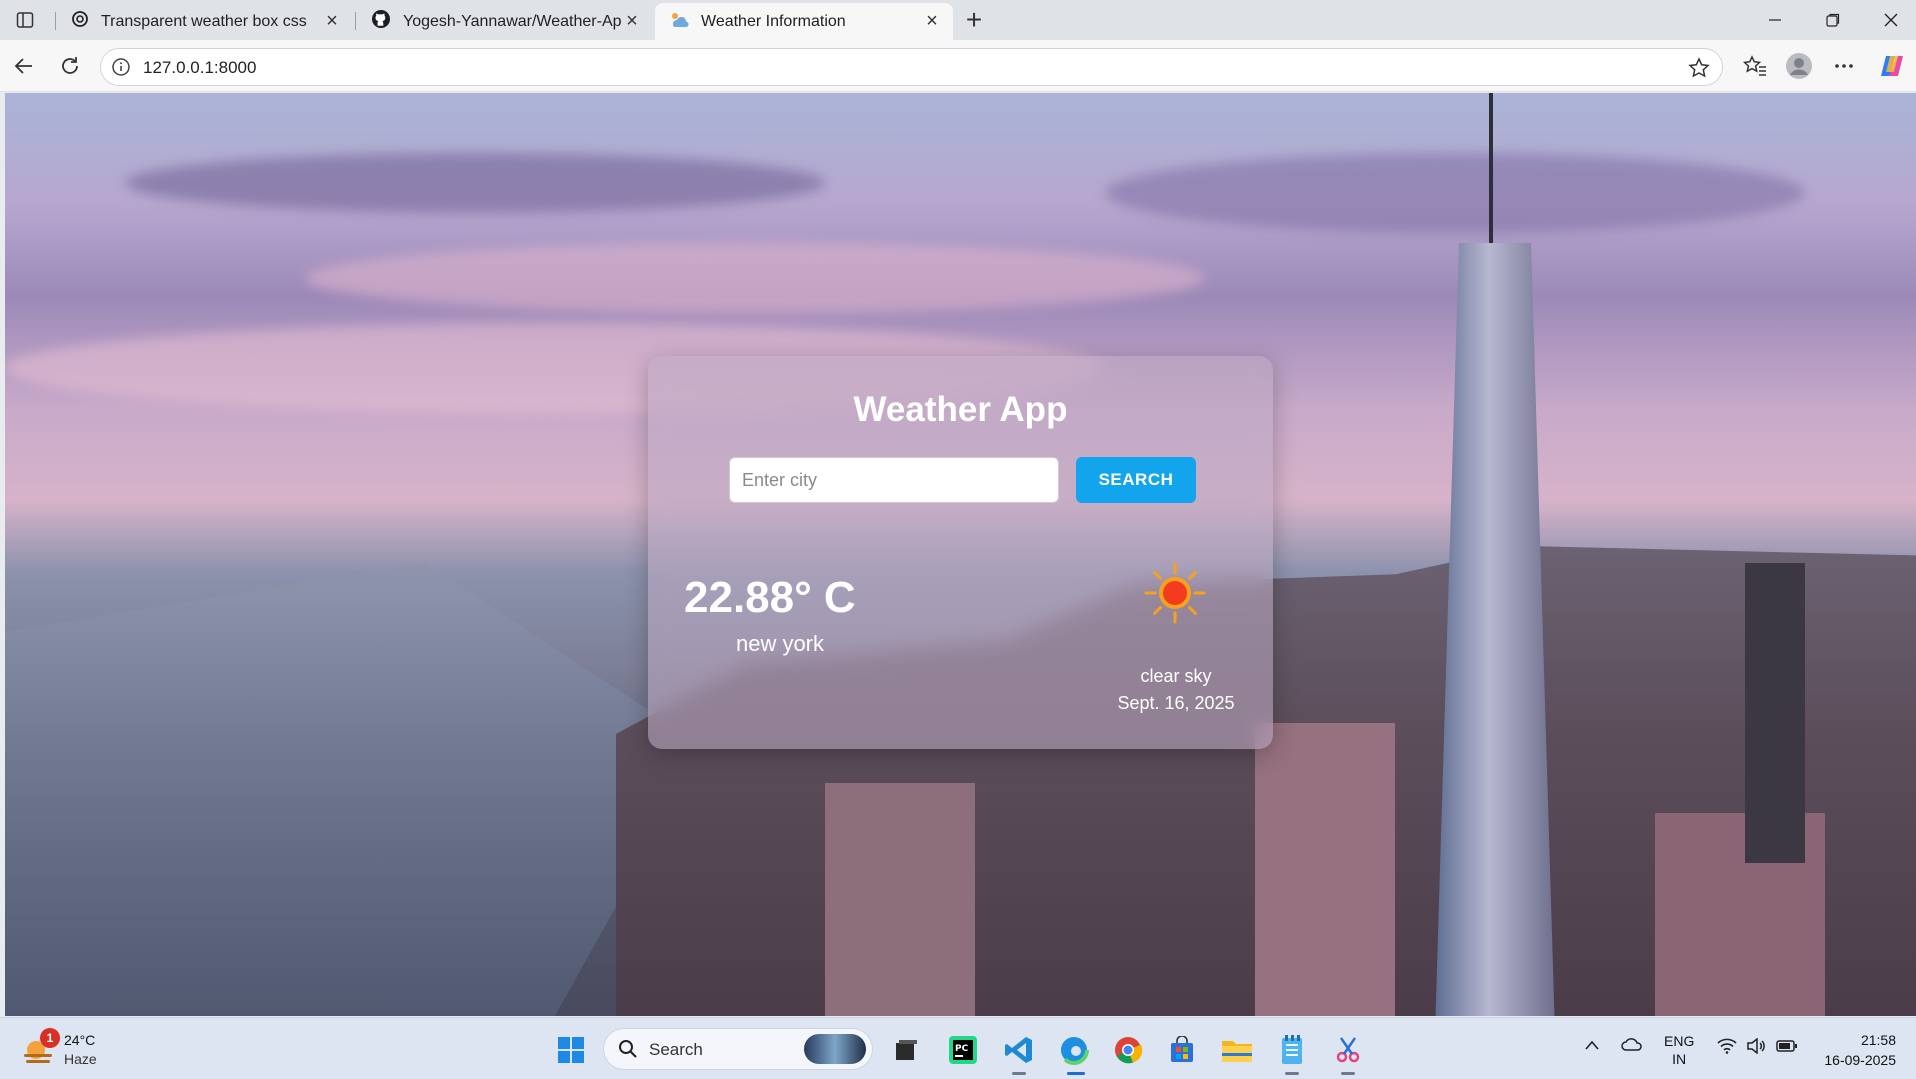  I want to click on search-label: Search, so click(676, 1049).